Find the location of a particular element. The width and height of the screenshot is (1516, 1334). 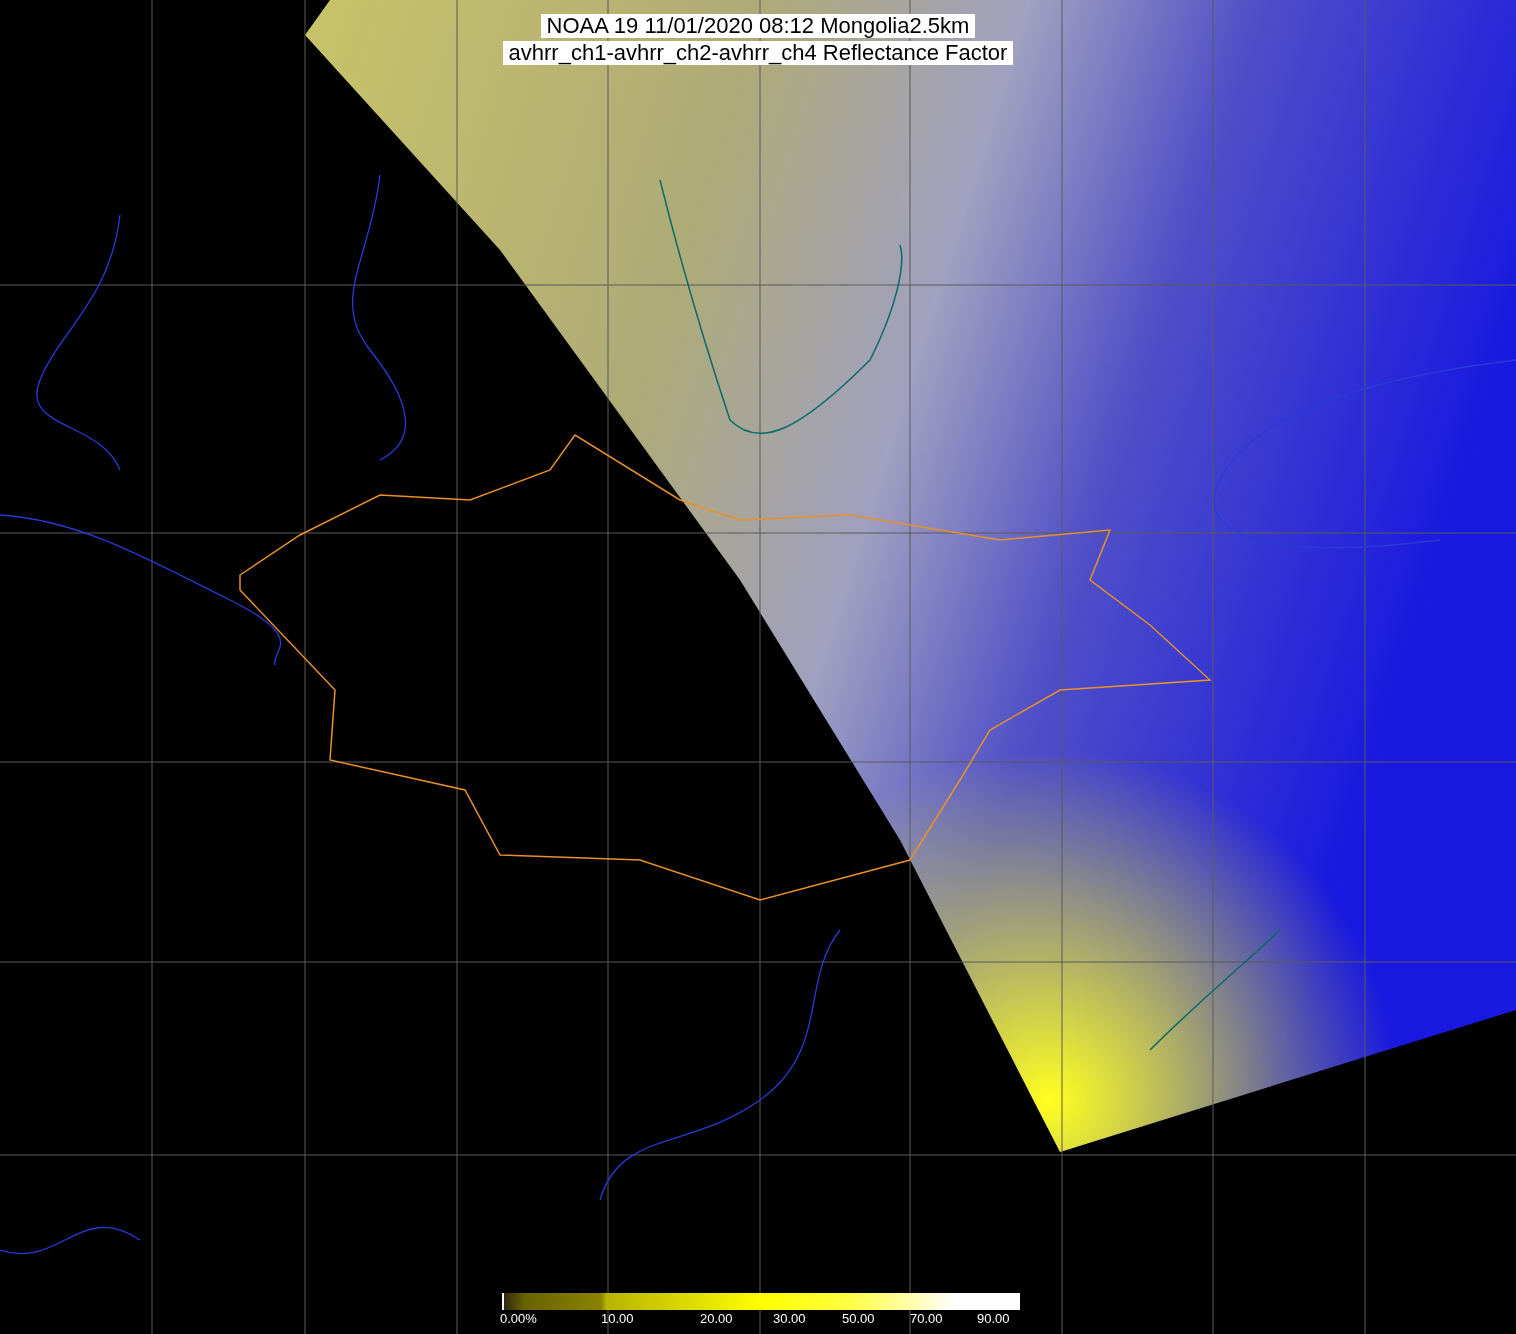

colorbar-label: 50.00 is located at coordinates (858, 1318).